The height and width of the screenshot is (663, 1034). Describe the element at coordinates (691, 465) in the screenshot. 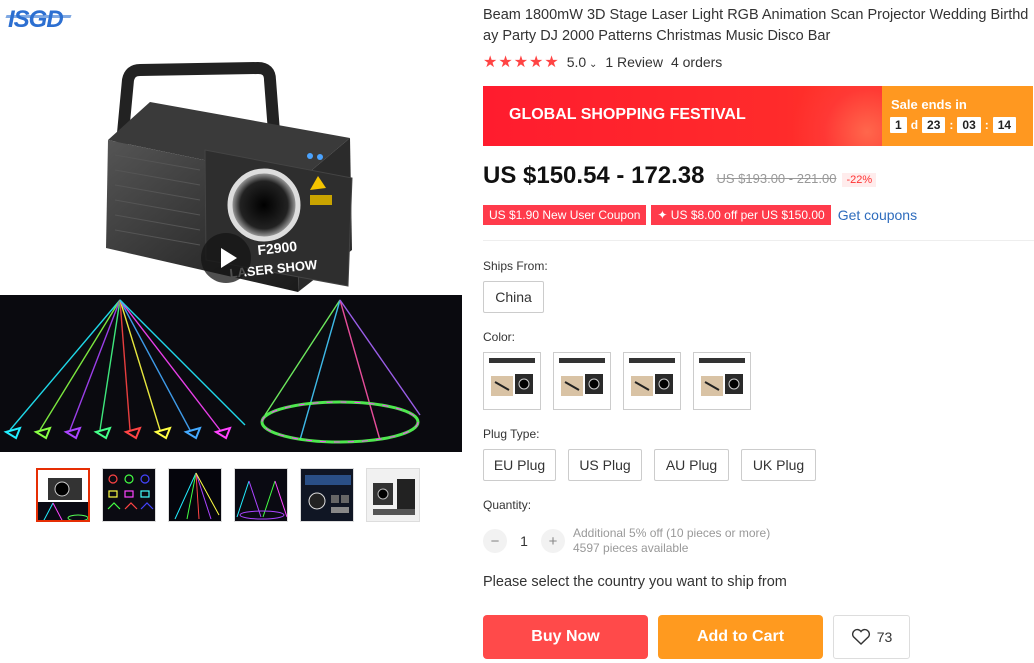

I see `plug-option-au: AU Plug` at that location.